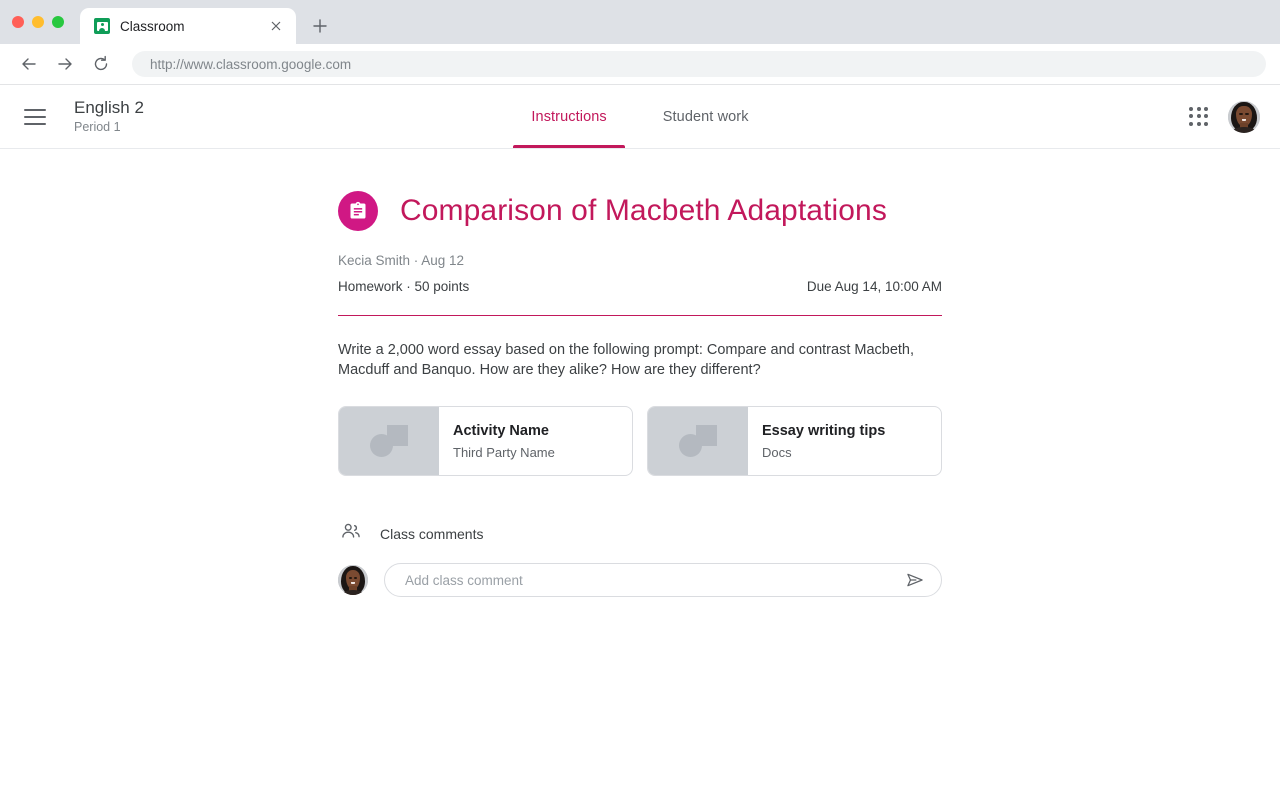  I want to click on class-comments-label: Class comments, so click(432, 533).